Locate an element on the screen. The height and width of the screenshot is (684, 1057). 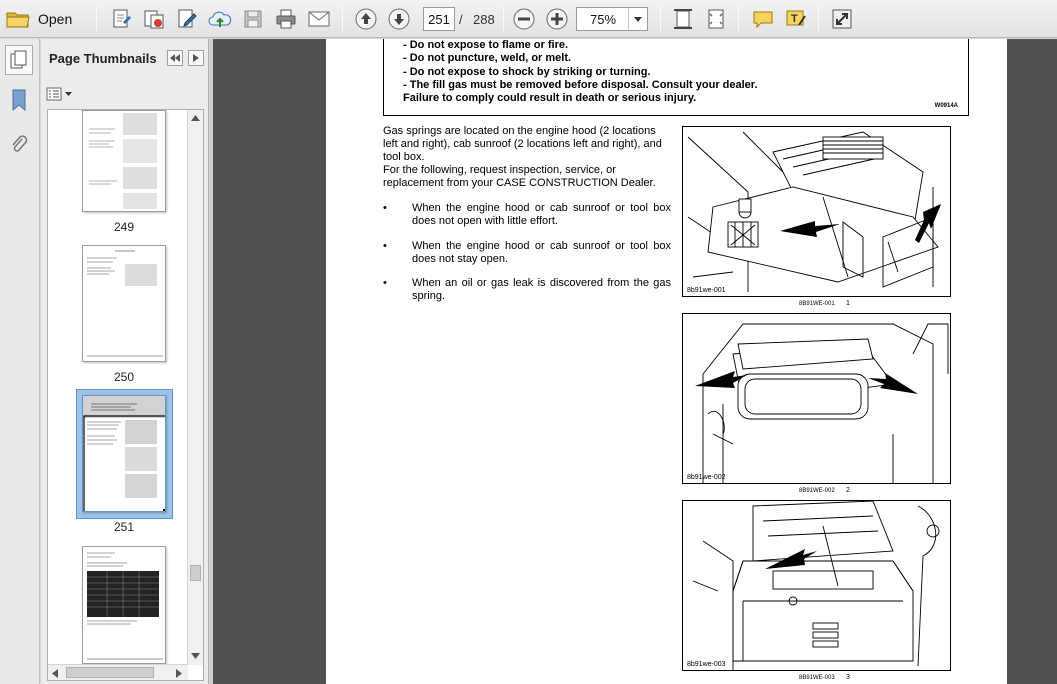
create-pdf-button is located at coordinates (122, 19).